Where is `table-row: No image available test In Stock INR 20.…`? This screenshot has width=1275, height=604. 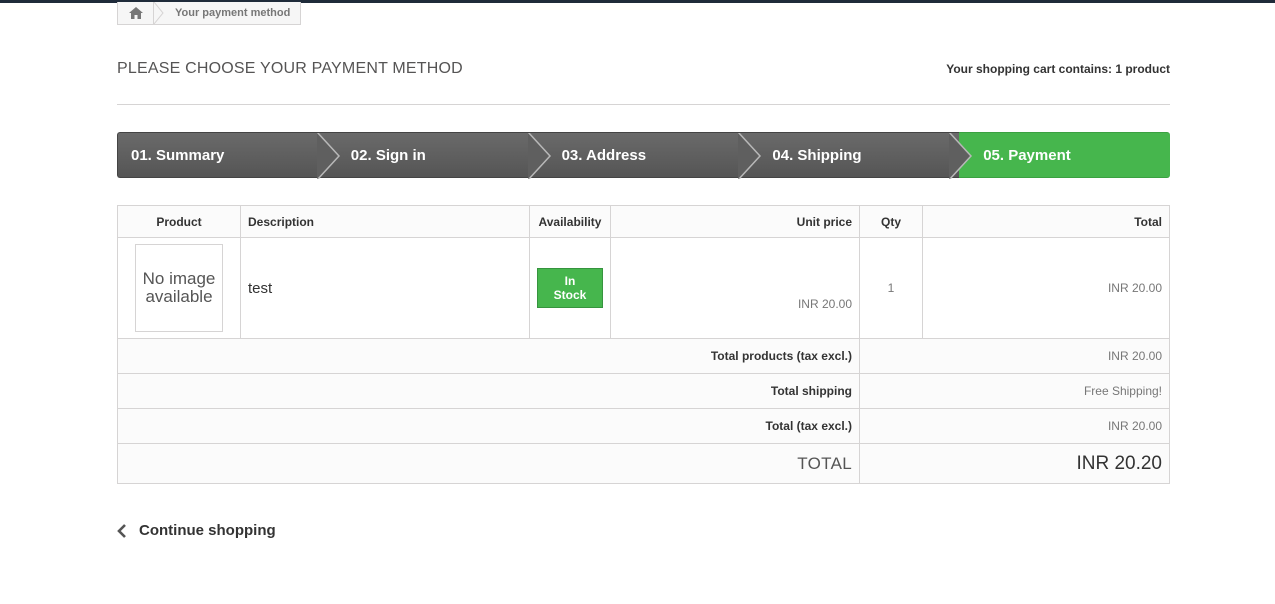 table-row: No image available test In Stock INR 20.… is located at coordinates (643, 288).